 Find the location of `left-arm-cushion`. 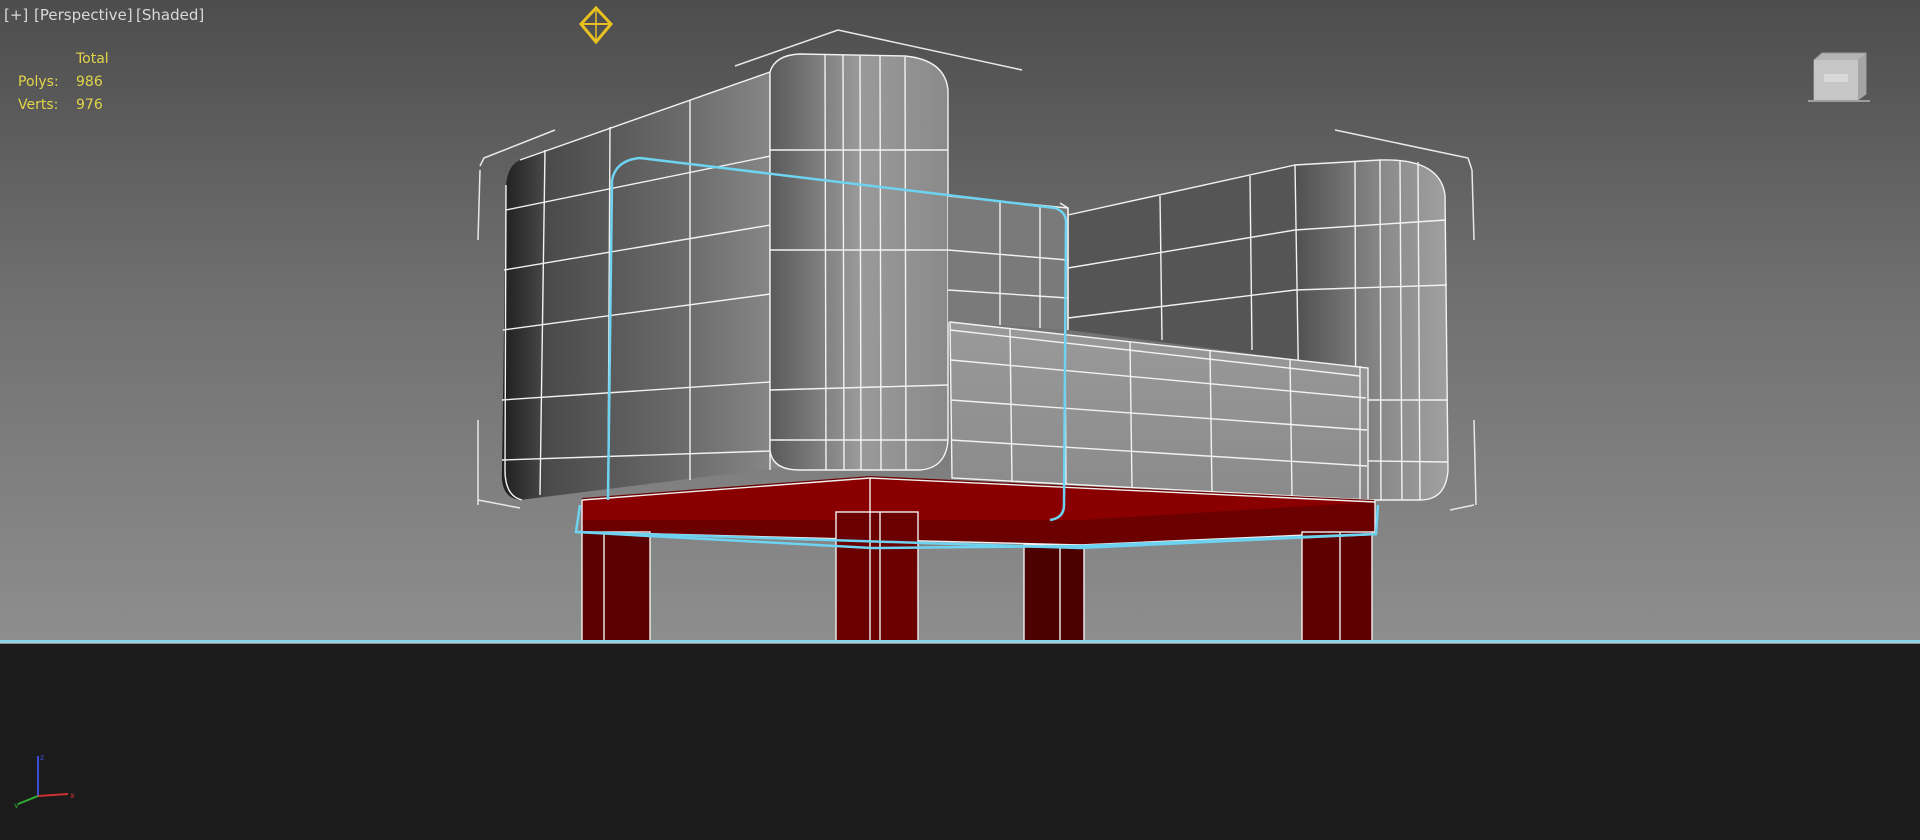

left-arm-cushion is located at coordinates (859, 262).